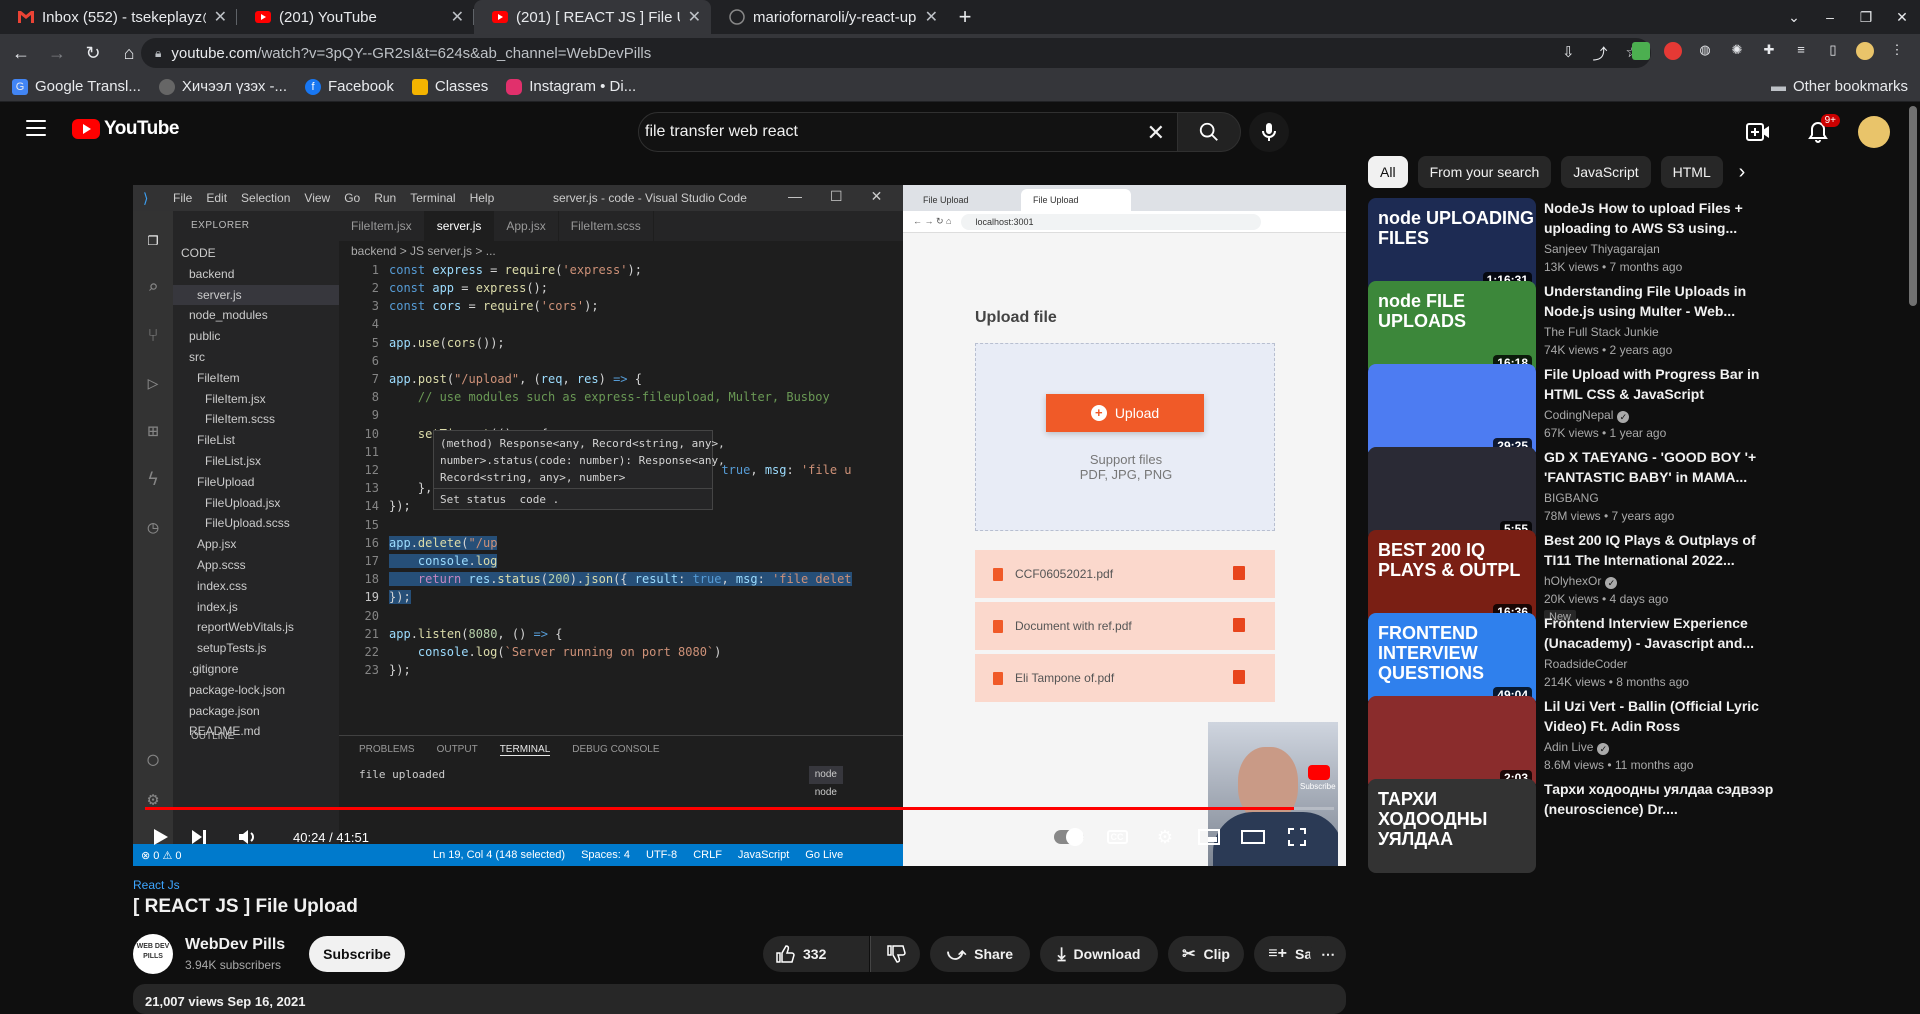 This screenshot has width=1920, height=1014. What do you see at coordinates (1253, 837) in the screenshot?
I see `theater-mode-button` at bounding box center [1253, 837].